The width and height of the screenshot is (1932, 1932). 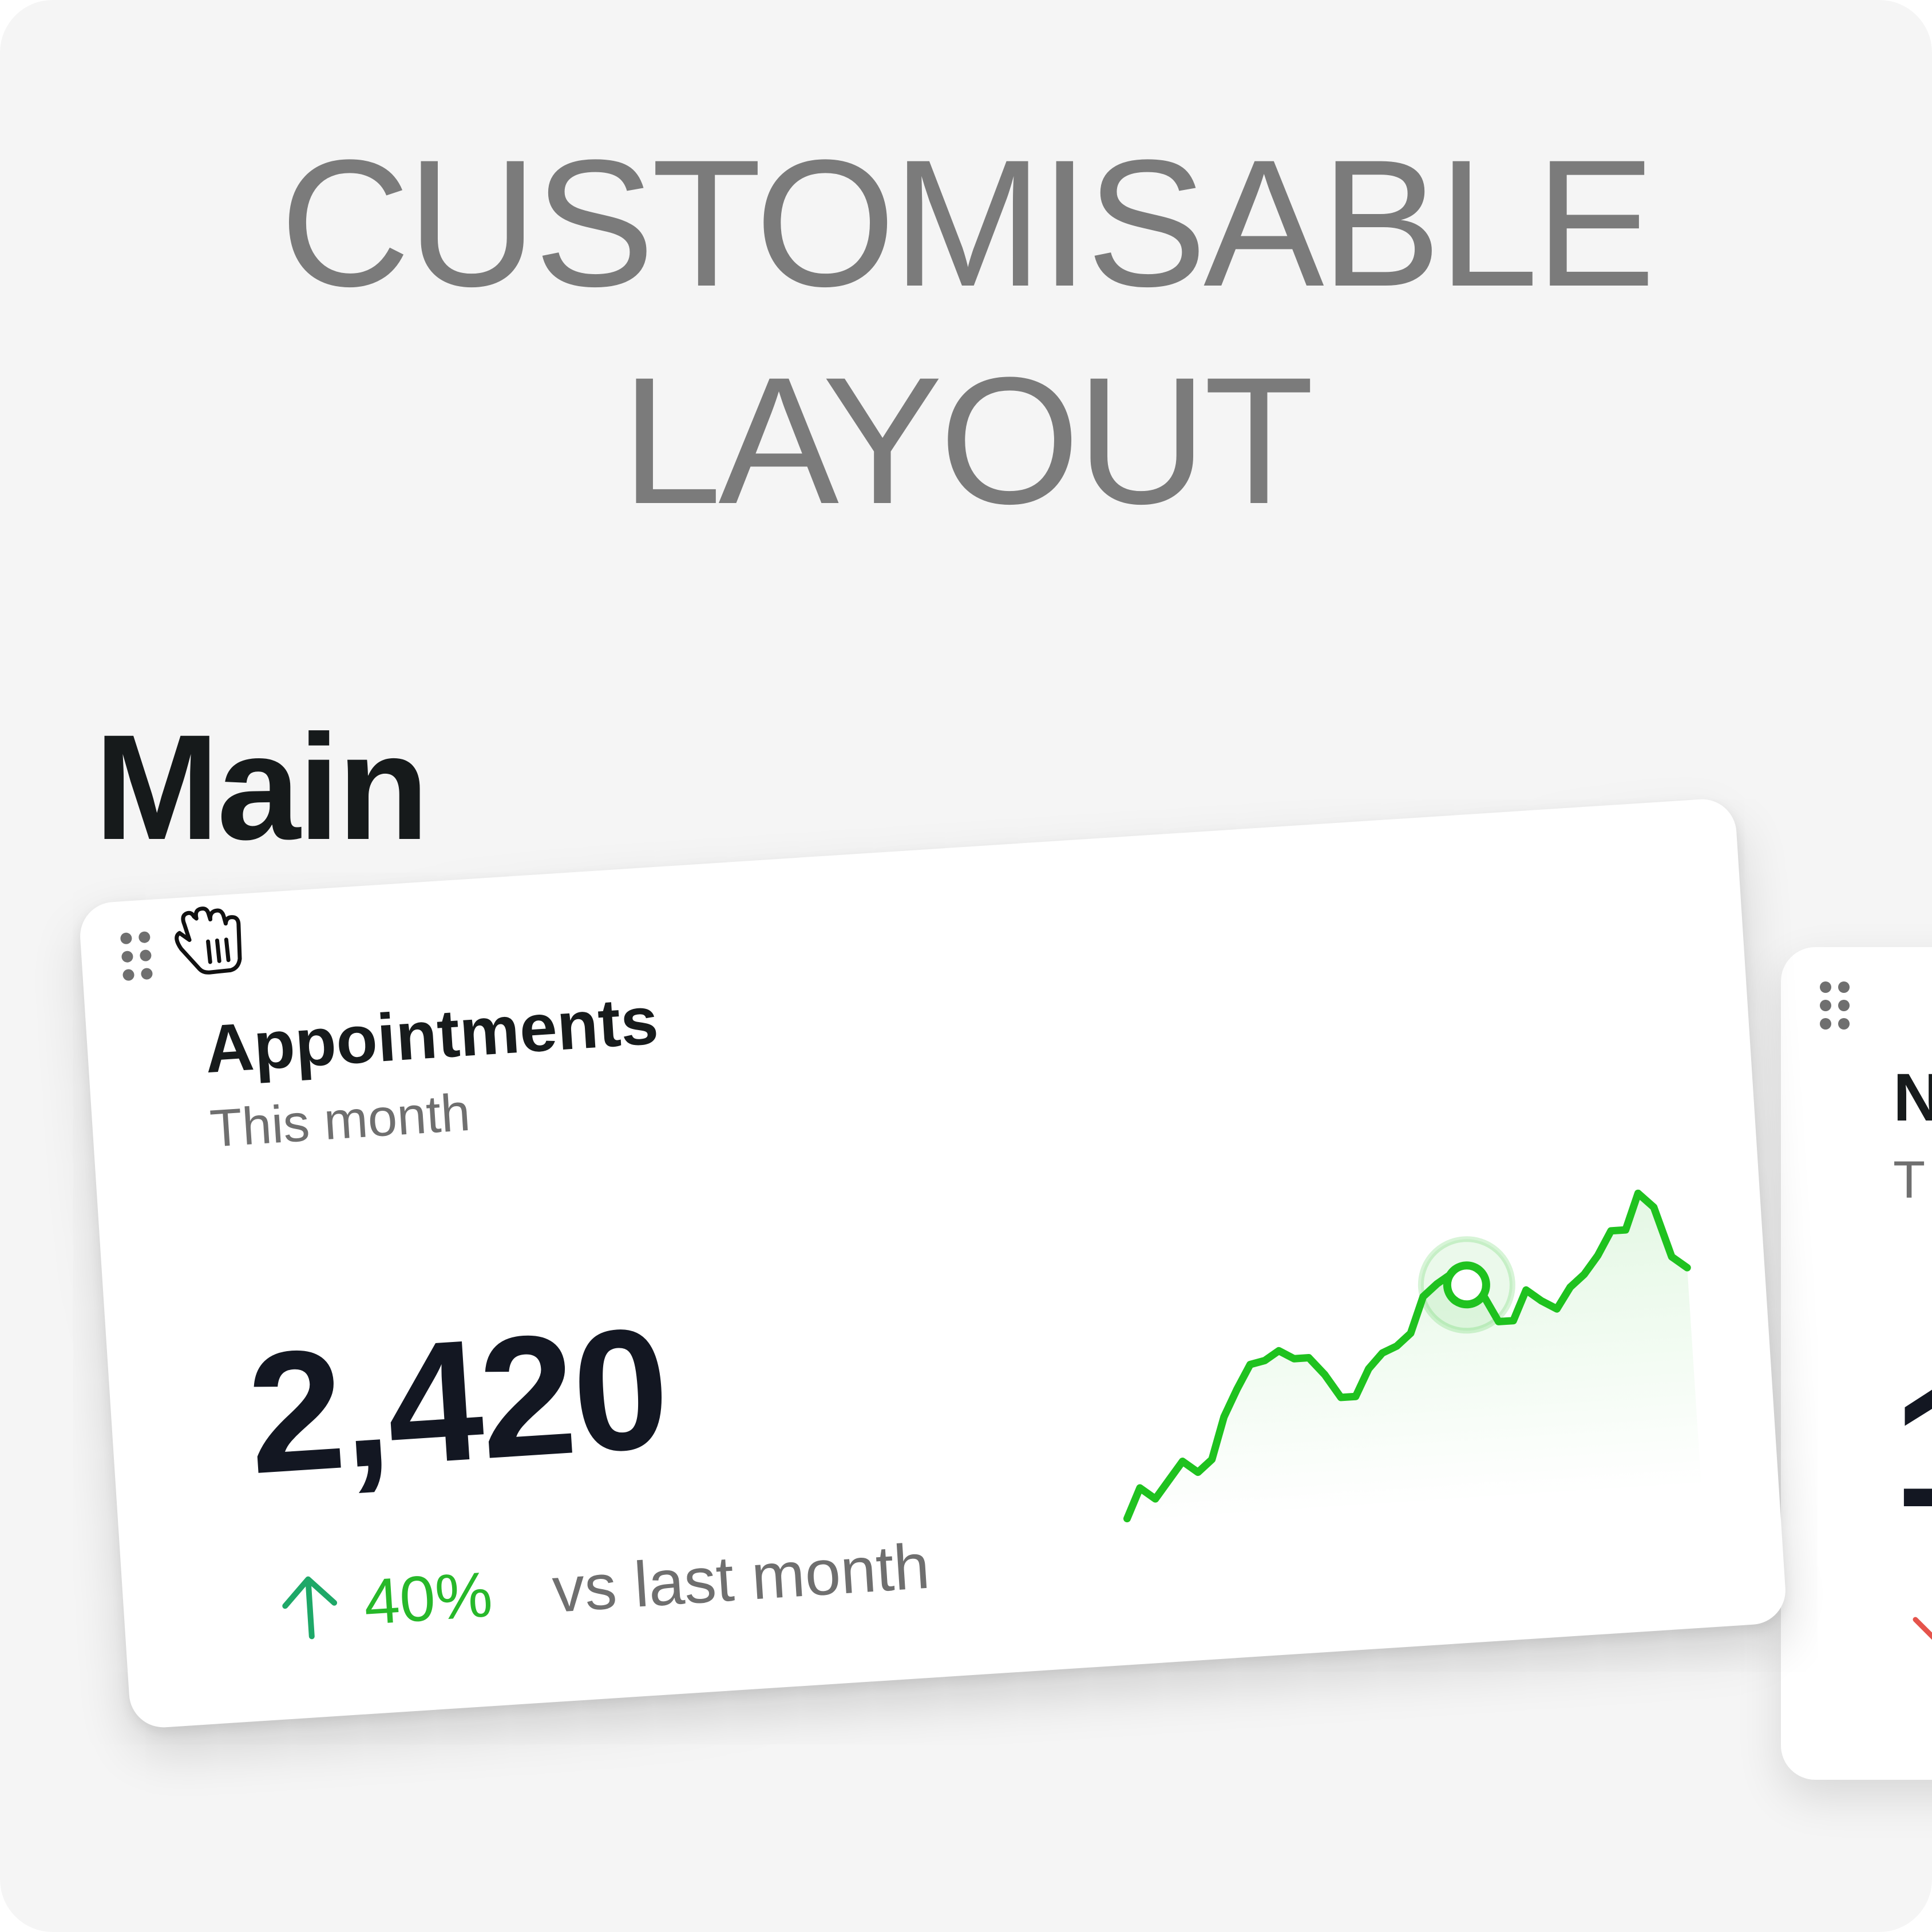 What do you see at coordinates (1909, 1180) in the screenshot?
I see `next-card-subtitle: T` at bounding box center [1909, 1180].